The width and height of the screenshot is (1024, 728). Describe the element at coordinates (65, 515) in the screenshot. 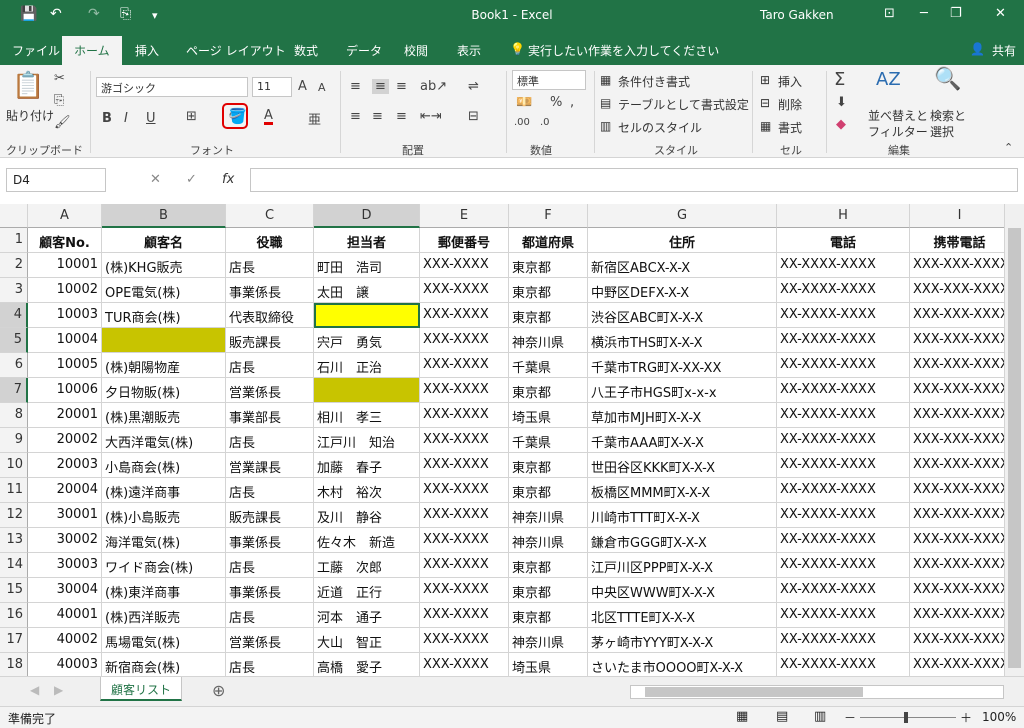

I see `table-cell: 30001` at that location.